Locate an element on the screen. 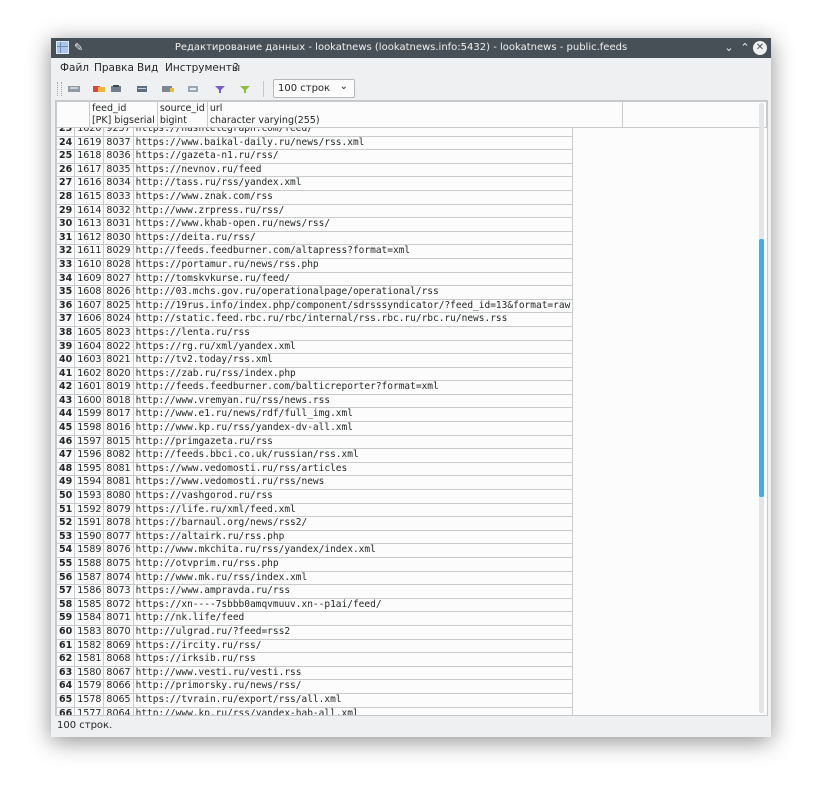 This screenshot has height=800, width=822. row-number: 42 is located at coordinates (66, 387).